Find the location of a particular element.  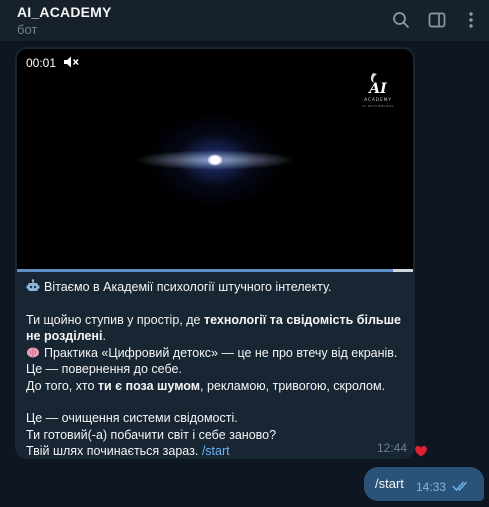

more-vertical-icon is located at coordinates (471, 20).